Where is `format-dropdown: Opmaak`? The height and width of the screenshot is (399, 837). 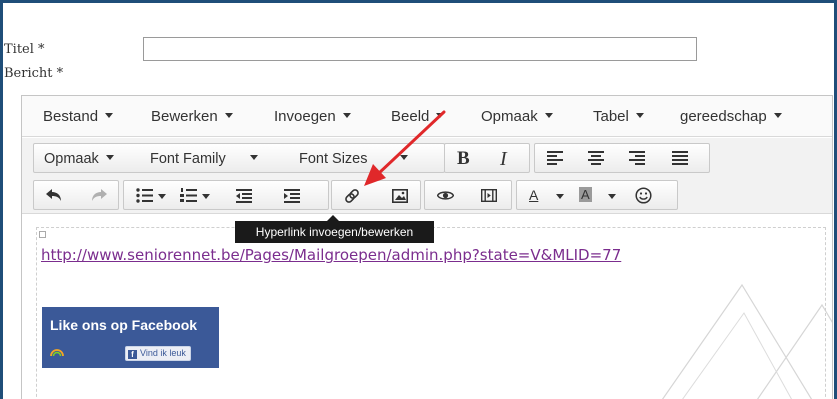
format-dropdown: Opmaak is located at coordinates (79, 159).